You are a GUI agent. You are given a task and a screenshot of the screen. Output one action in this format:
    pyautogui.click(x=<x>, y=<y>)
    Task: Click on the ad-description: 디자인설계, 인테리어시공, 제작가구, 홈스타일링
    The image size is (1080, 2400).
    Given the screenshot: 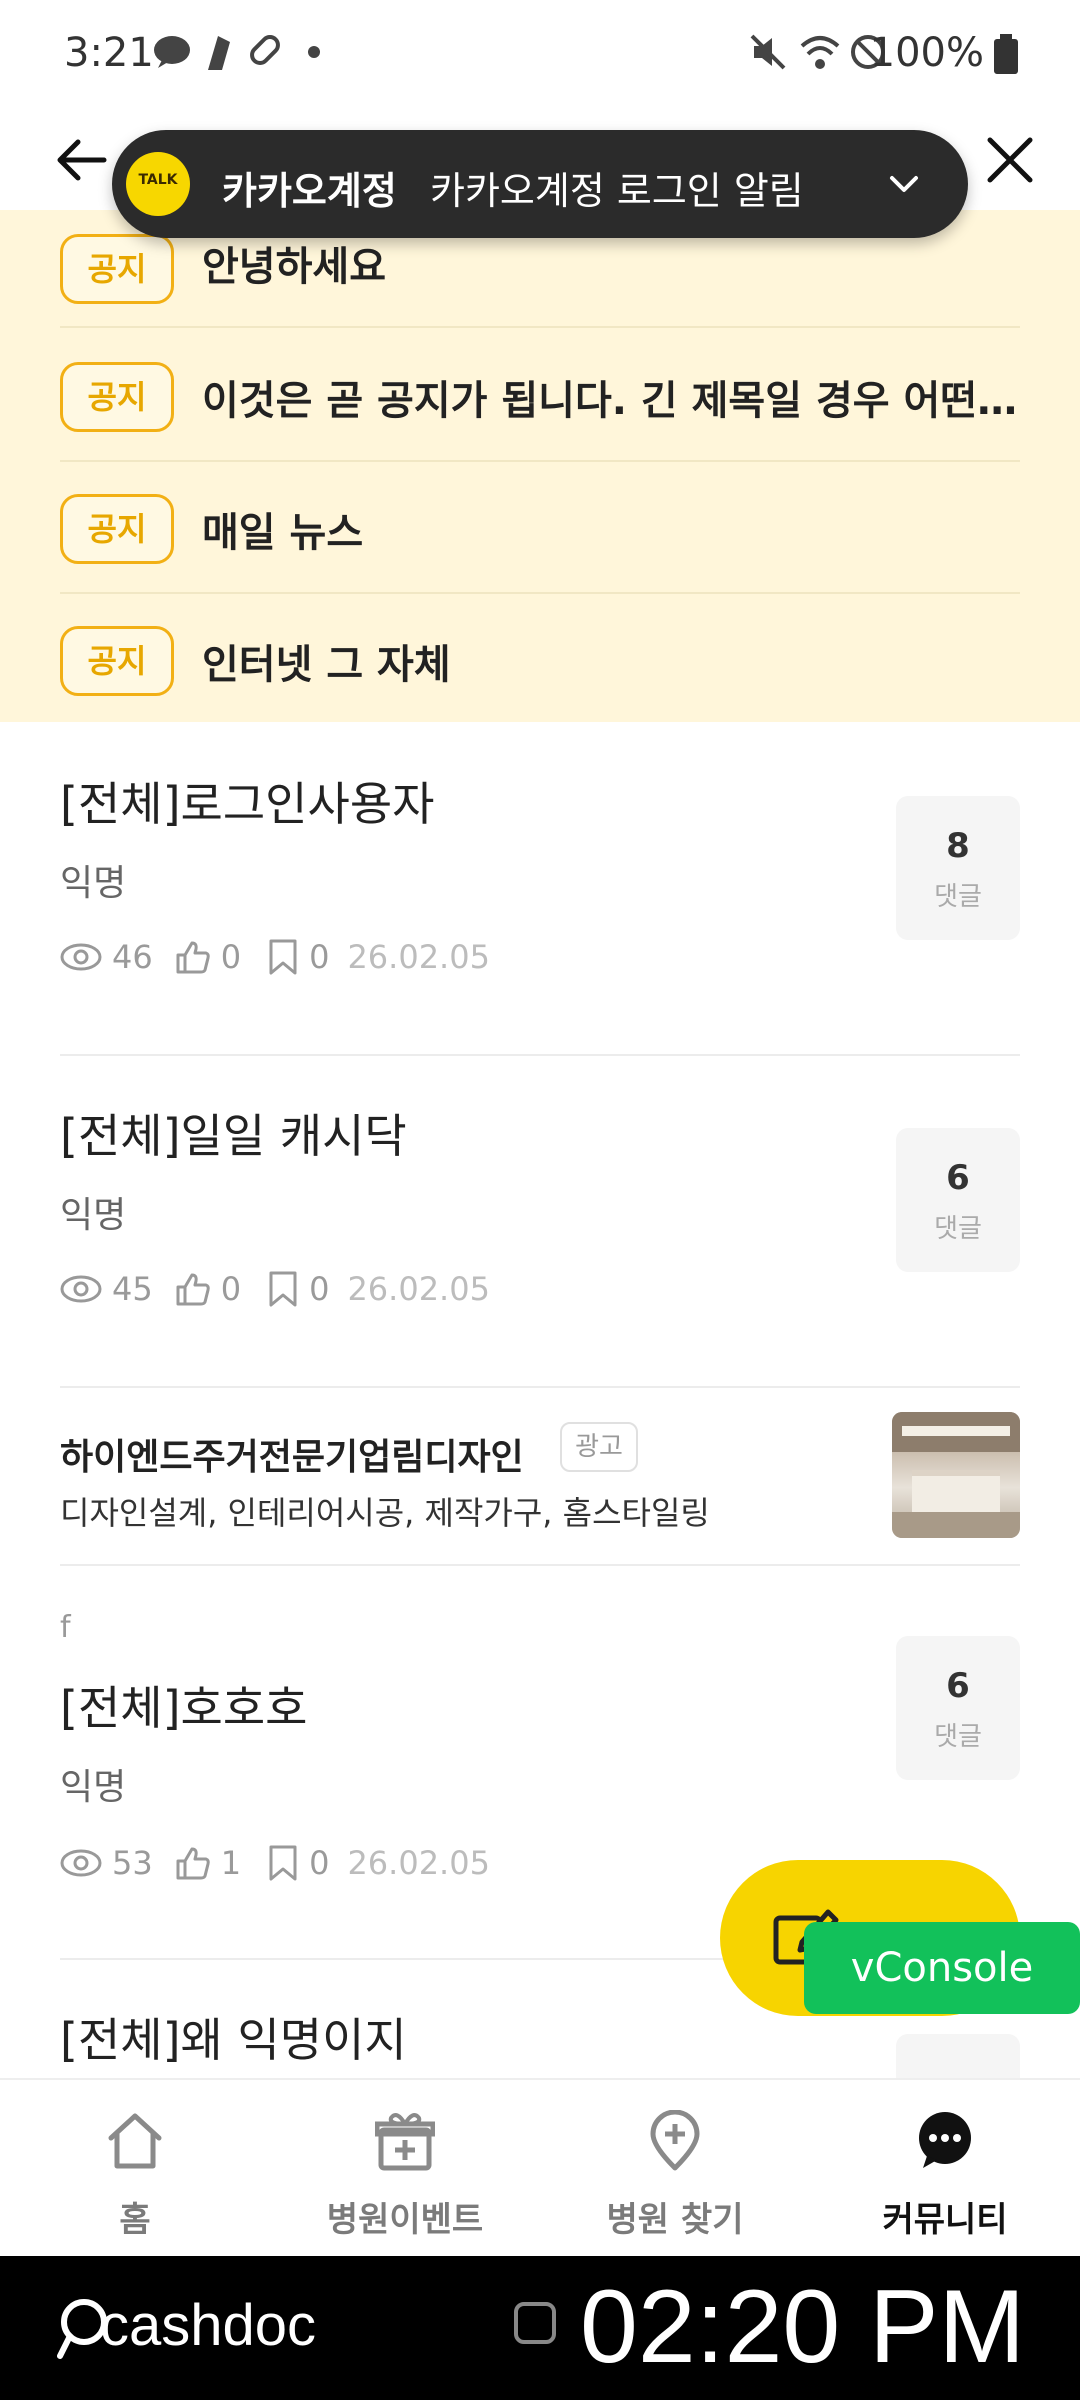 What is the action you would take?
    pyautogui.click(x=385, y=1513)
    